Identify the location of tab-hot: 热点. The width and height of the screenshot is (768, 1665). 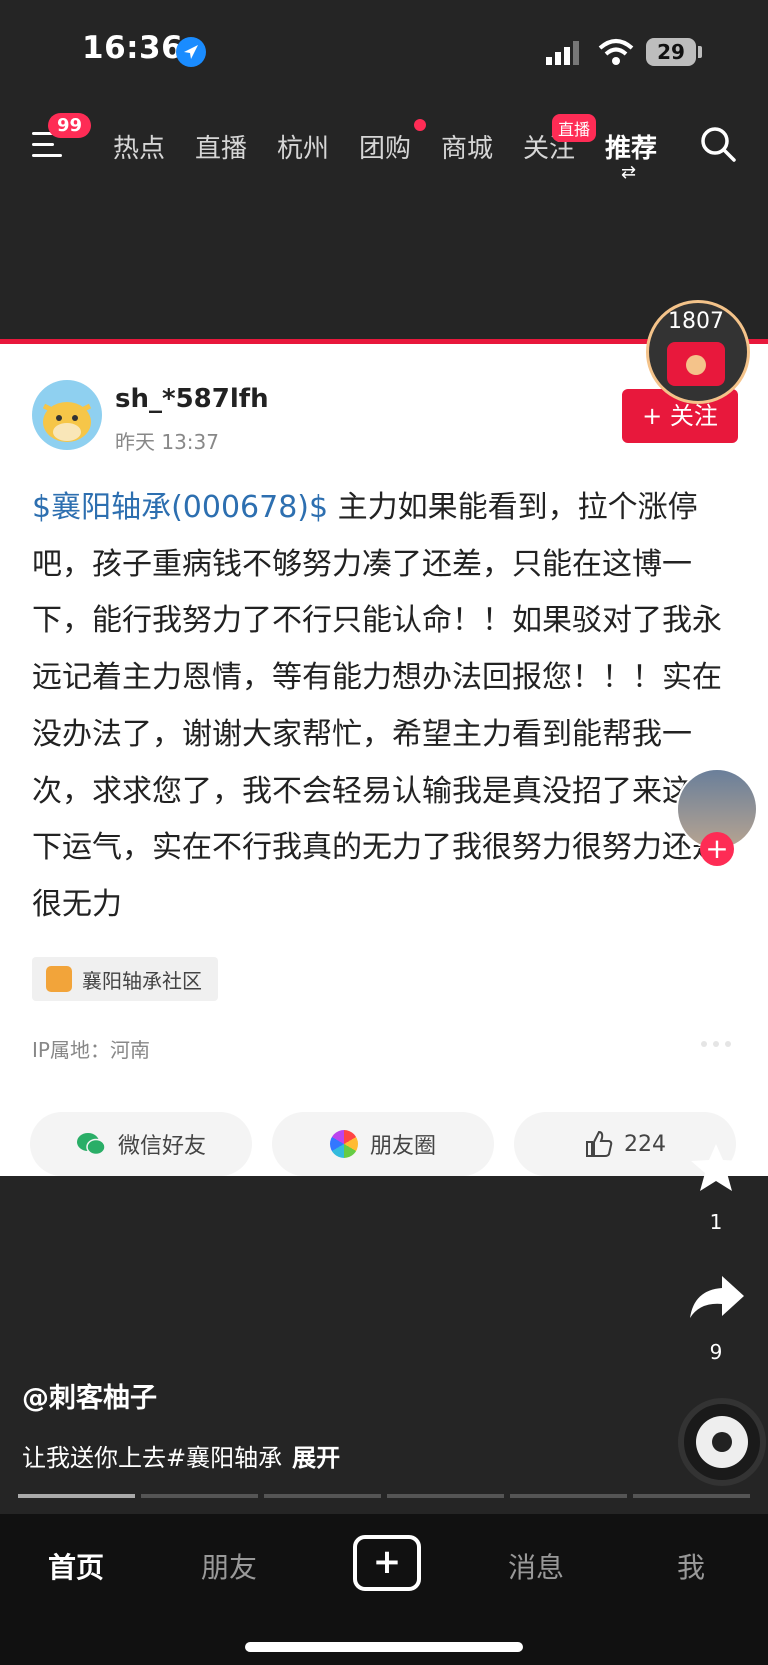
(139, 146).